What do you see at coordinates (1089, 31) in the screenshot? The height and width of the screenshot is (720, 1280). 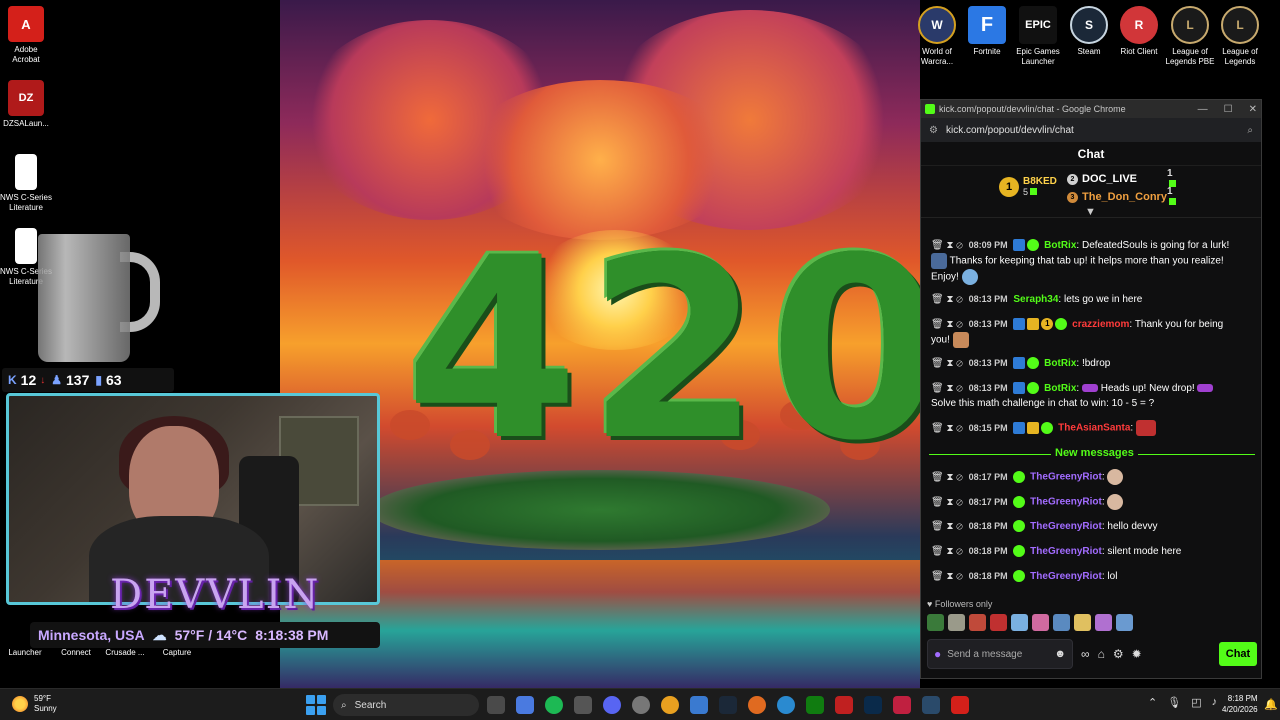 I see `desktop-icon-steam: S Steam` at bounding box center [1089, 31].